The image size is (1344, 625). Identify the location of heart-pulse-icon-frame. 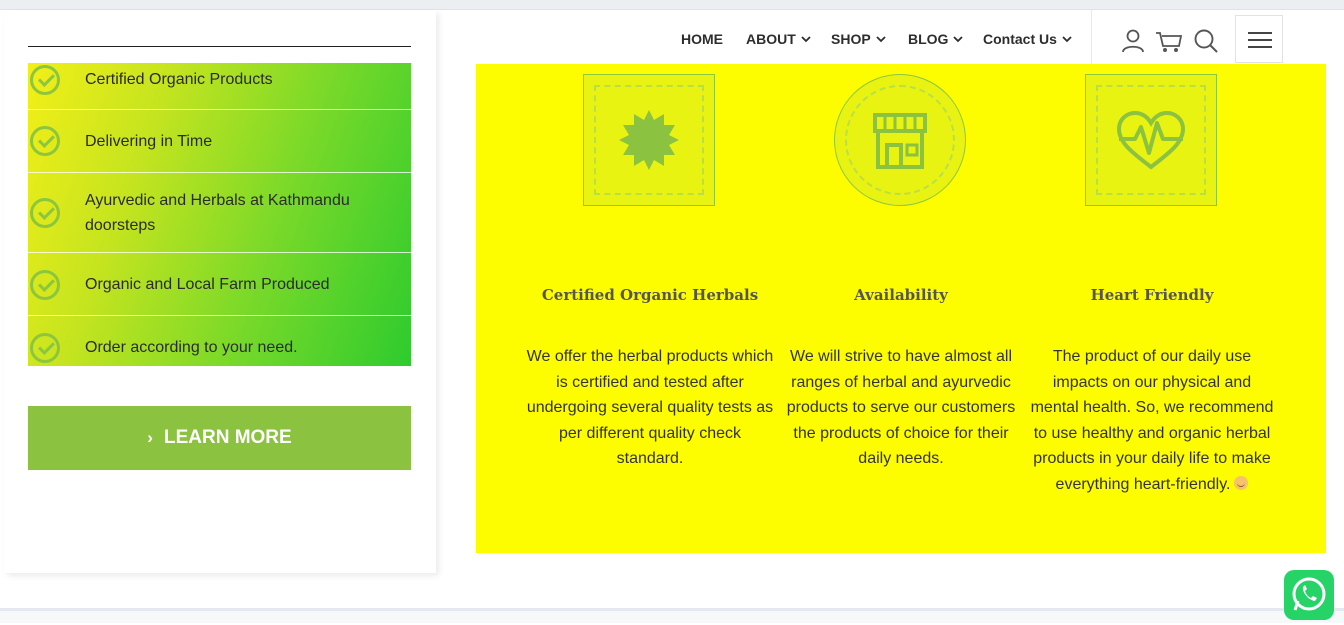
(1151, 140).